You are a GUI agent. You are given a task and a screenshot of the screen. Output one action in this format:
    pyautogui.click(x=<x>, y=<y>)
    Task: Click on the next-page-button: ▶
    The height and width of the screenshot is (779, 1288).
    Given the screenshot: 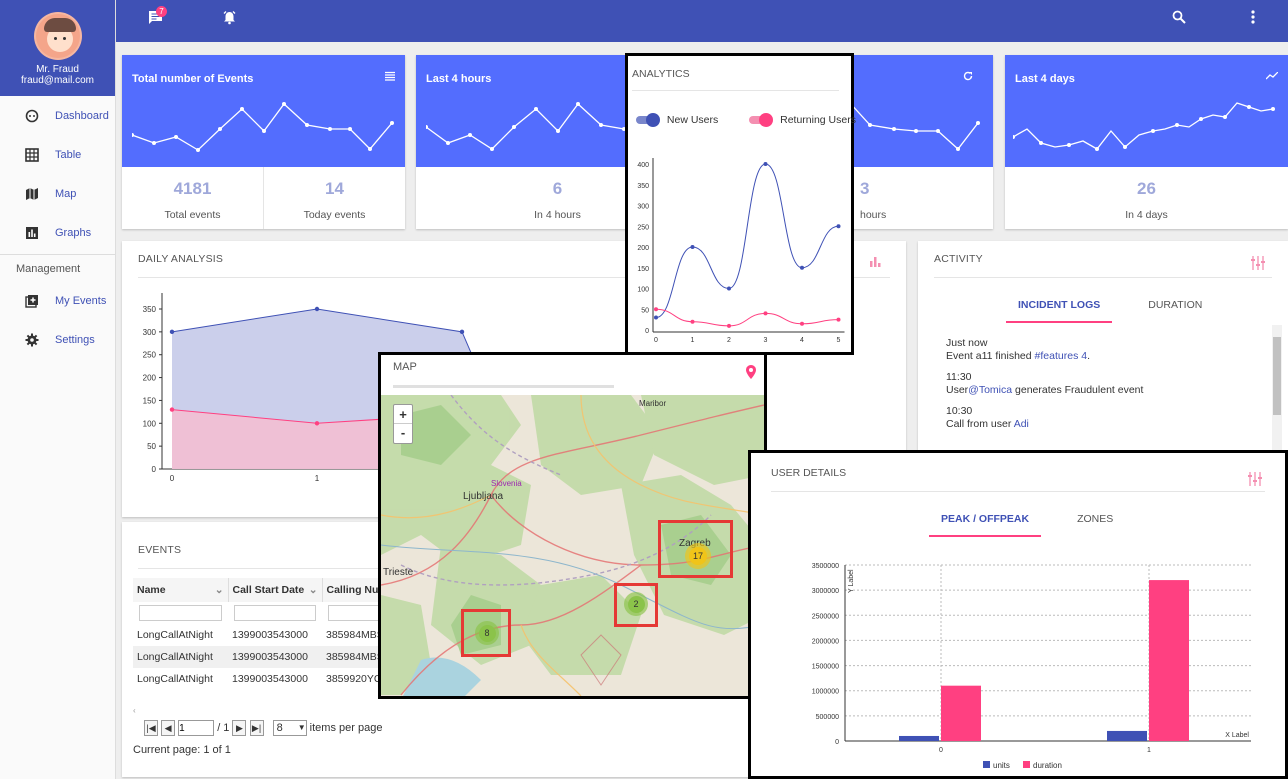 What is the action you would take?
    pyautogui.click(x=239, y=728)
    